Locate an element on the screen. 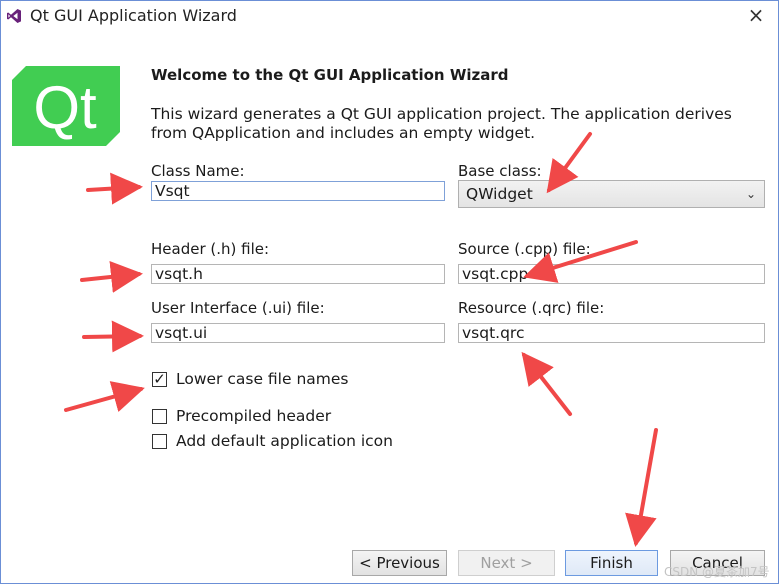 The width and height of the screenshot is (779, 584). class-name-input: Vsqt is located at coordinates (298, 191).